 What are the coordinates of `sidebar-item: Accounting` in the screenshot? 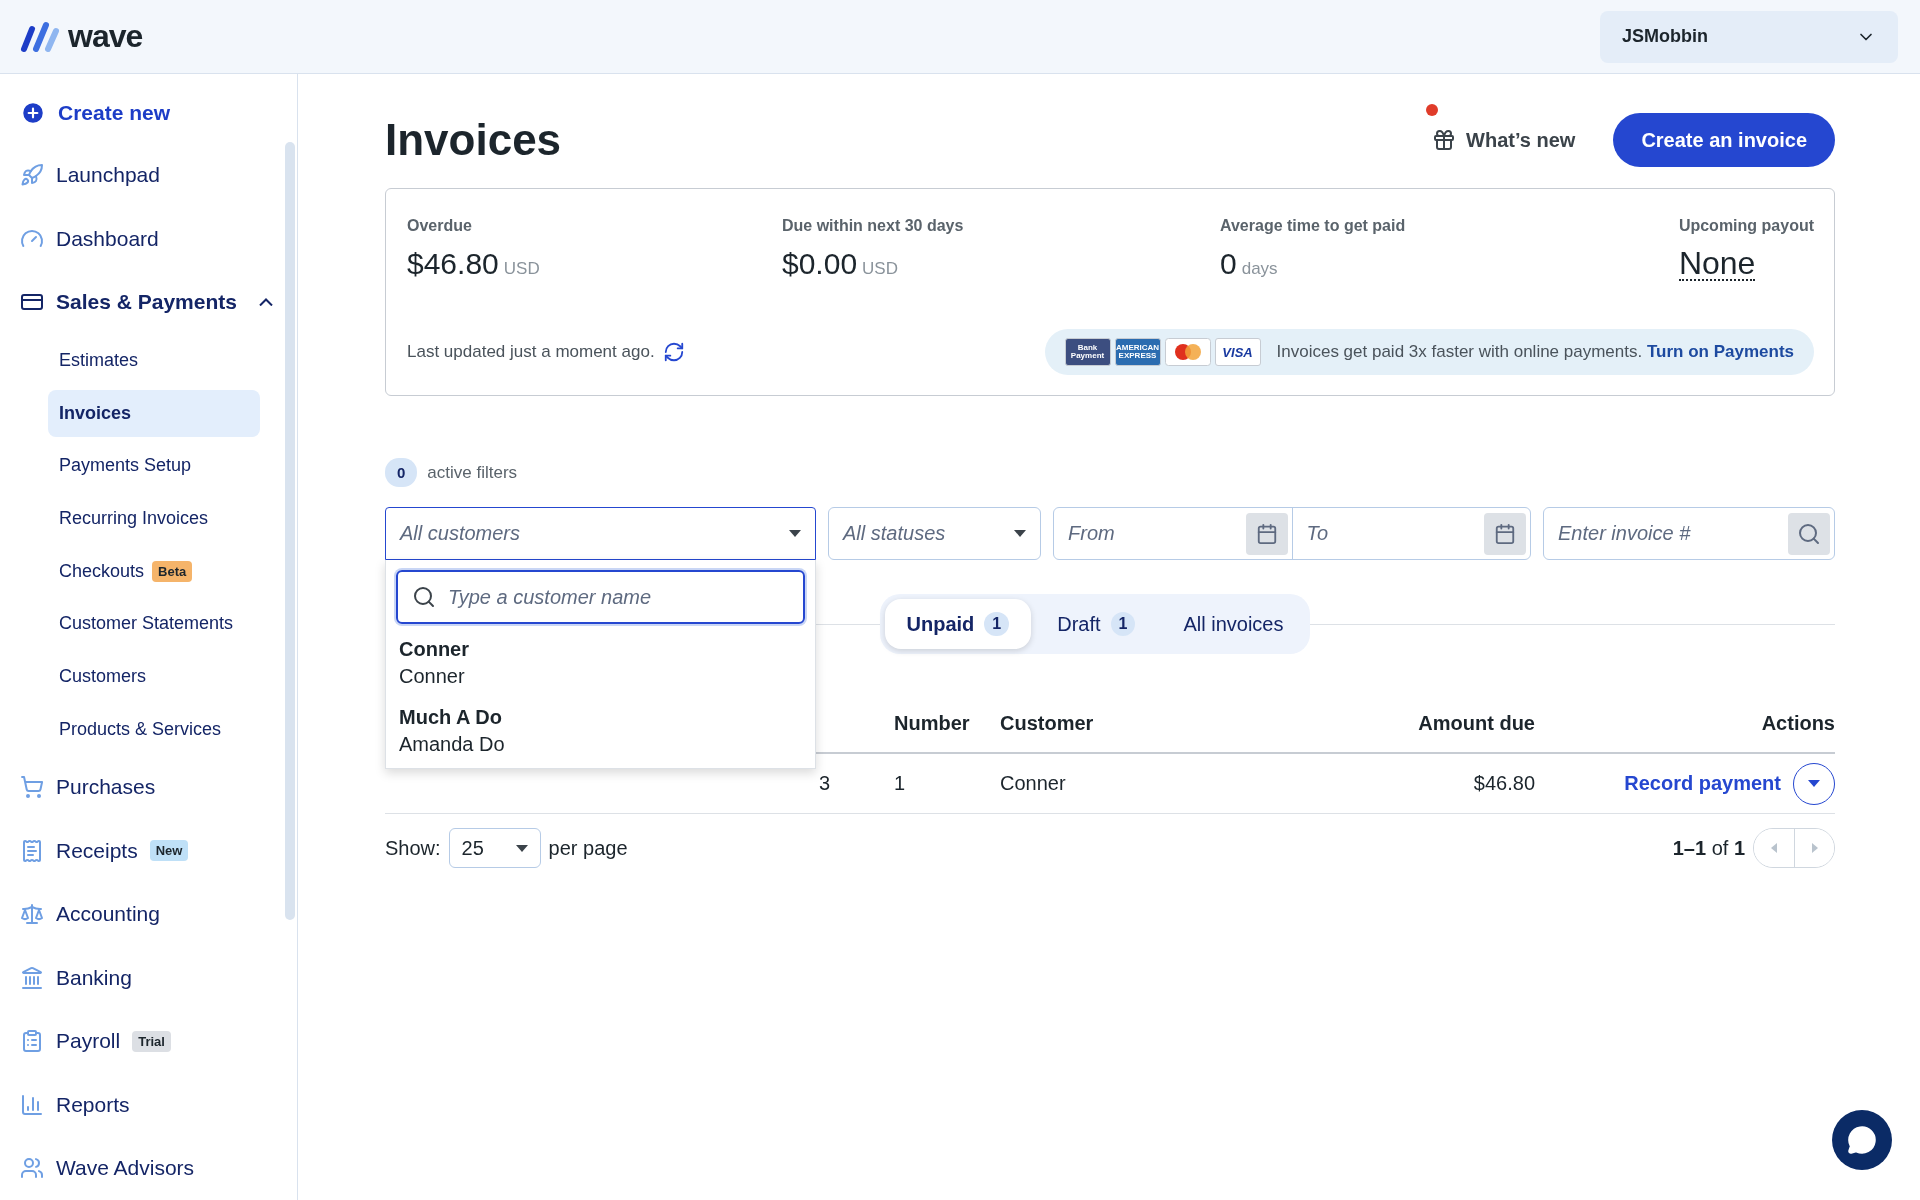 It's located at (158, 914).